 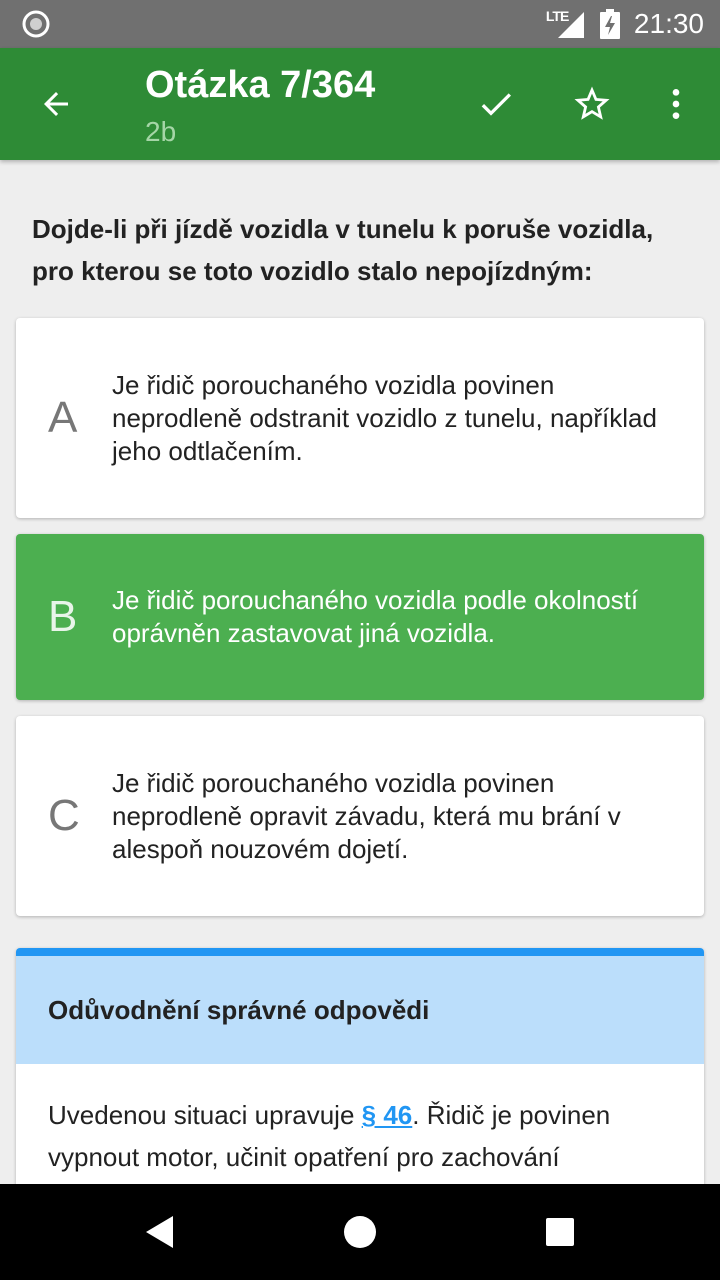 I want to click on record-icon, so click(x=36, y=24).